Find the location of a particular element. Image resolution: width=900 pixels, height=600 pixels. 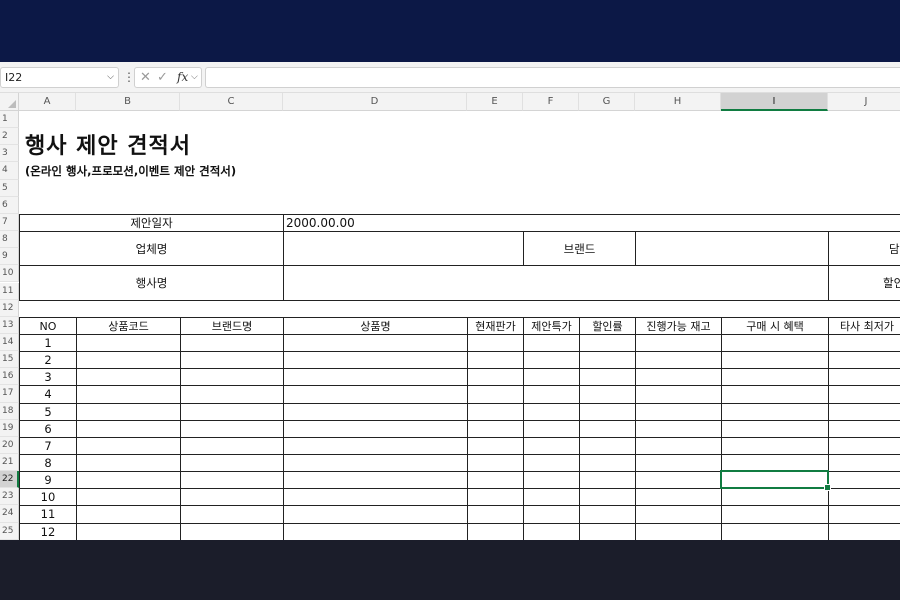

row-header-3: 3 is located at coordinates (9, 154).